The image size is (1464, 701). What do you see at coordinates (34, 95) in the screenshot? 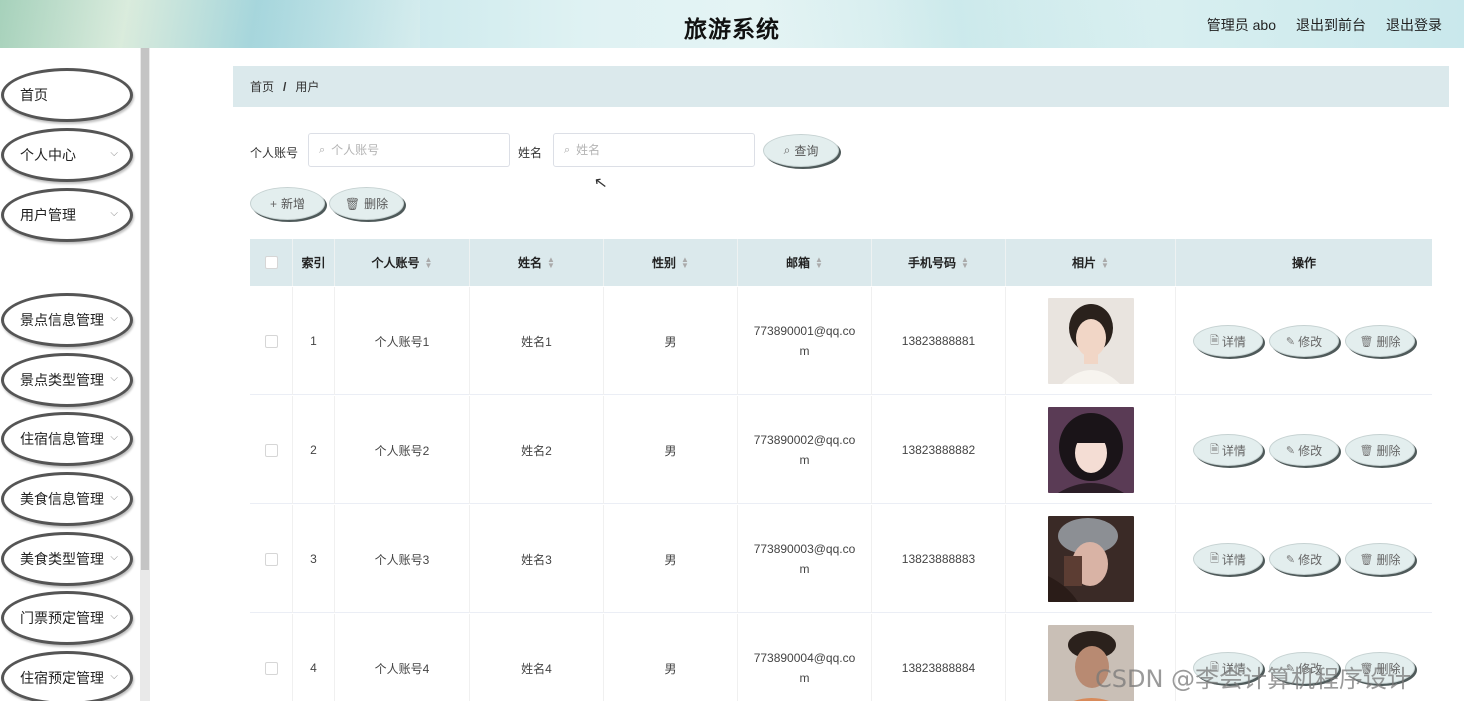
I see `sidebar-item-label: 首页` at bounding box center [34, 95].